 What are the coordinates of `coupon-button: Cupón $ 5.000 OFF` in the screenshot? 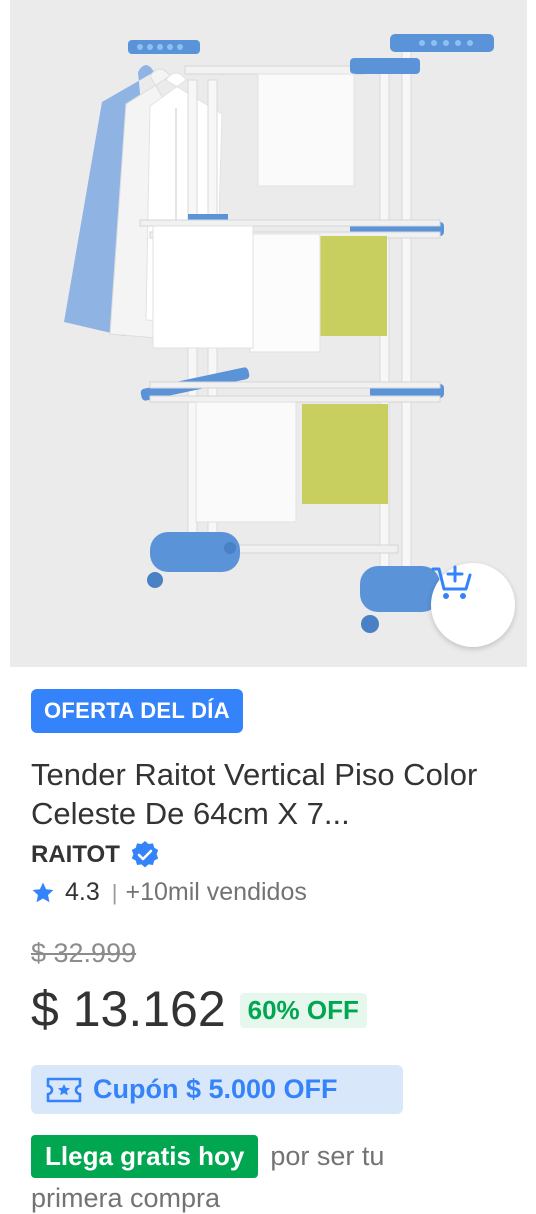 It's located at (217, 1089).